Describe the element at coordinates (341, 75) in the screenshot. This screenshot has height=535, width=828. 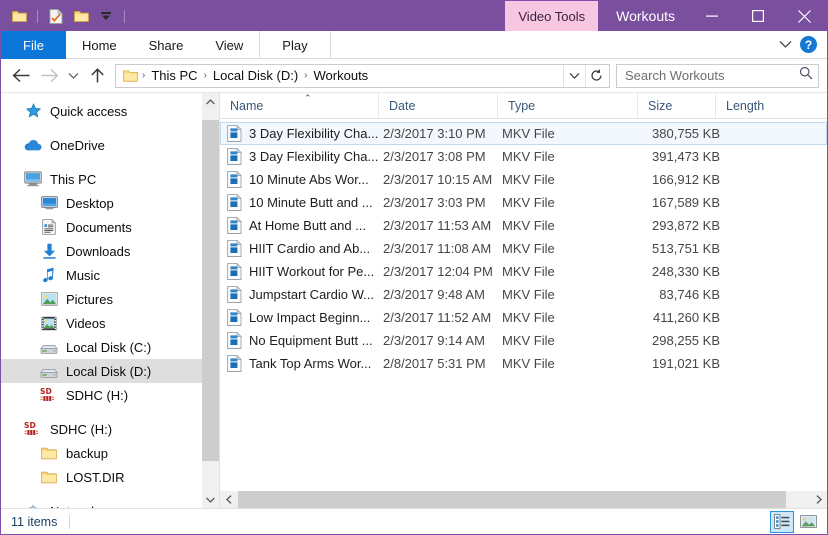
I see `breadcrumb-workouts: Workouts` at that location.